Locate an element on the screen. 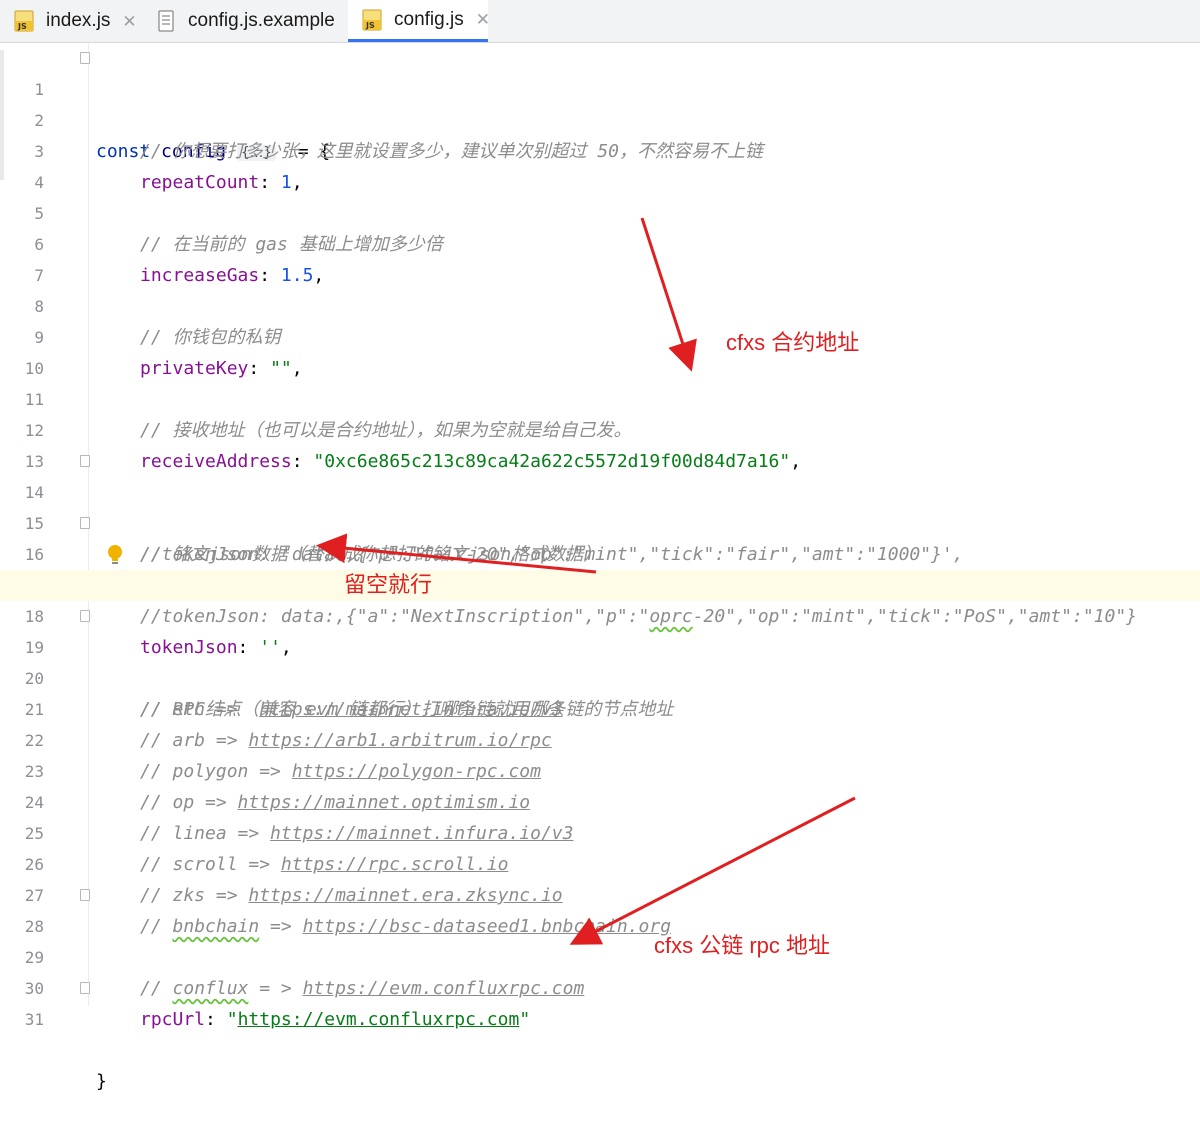 The image size is (1200, 1128). tab-config-js: JS config.js ✕ is located at coordinates (419, 21).